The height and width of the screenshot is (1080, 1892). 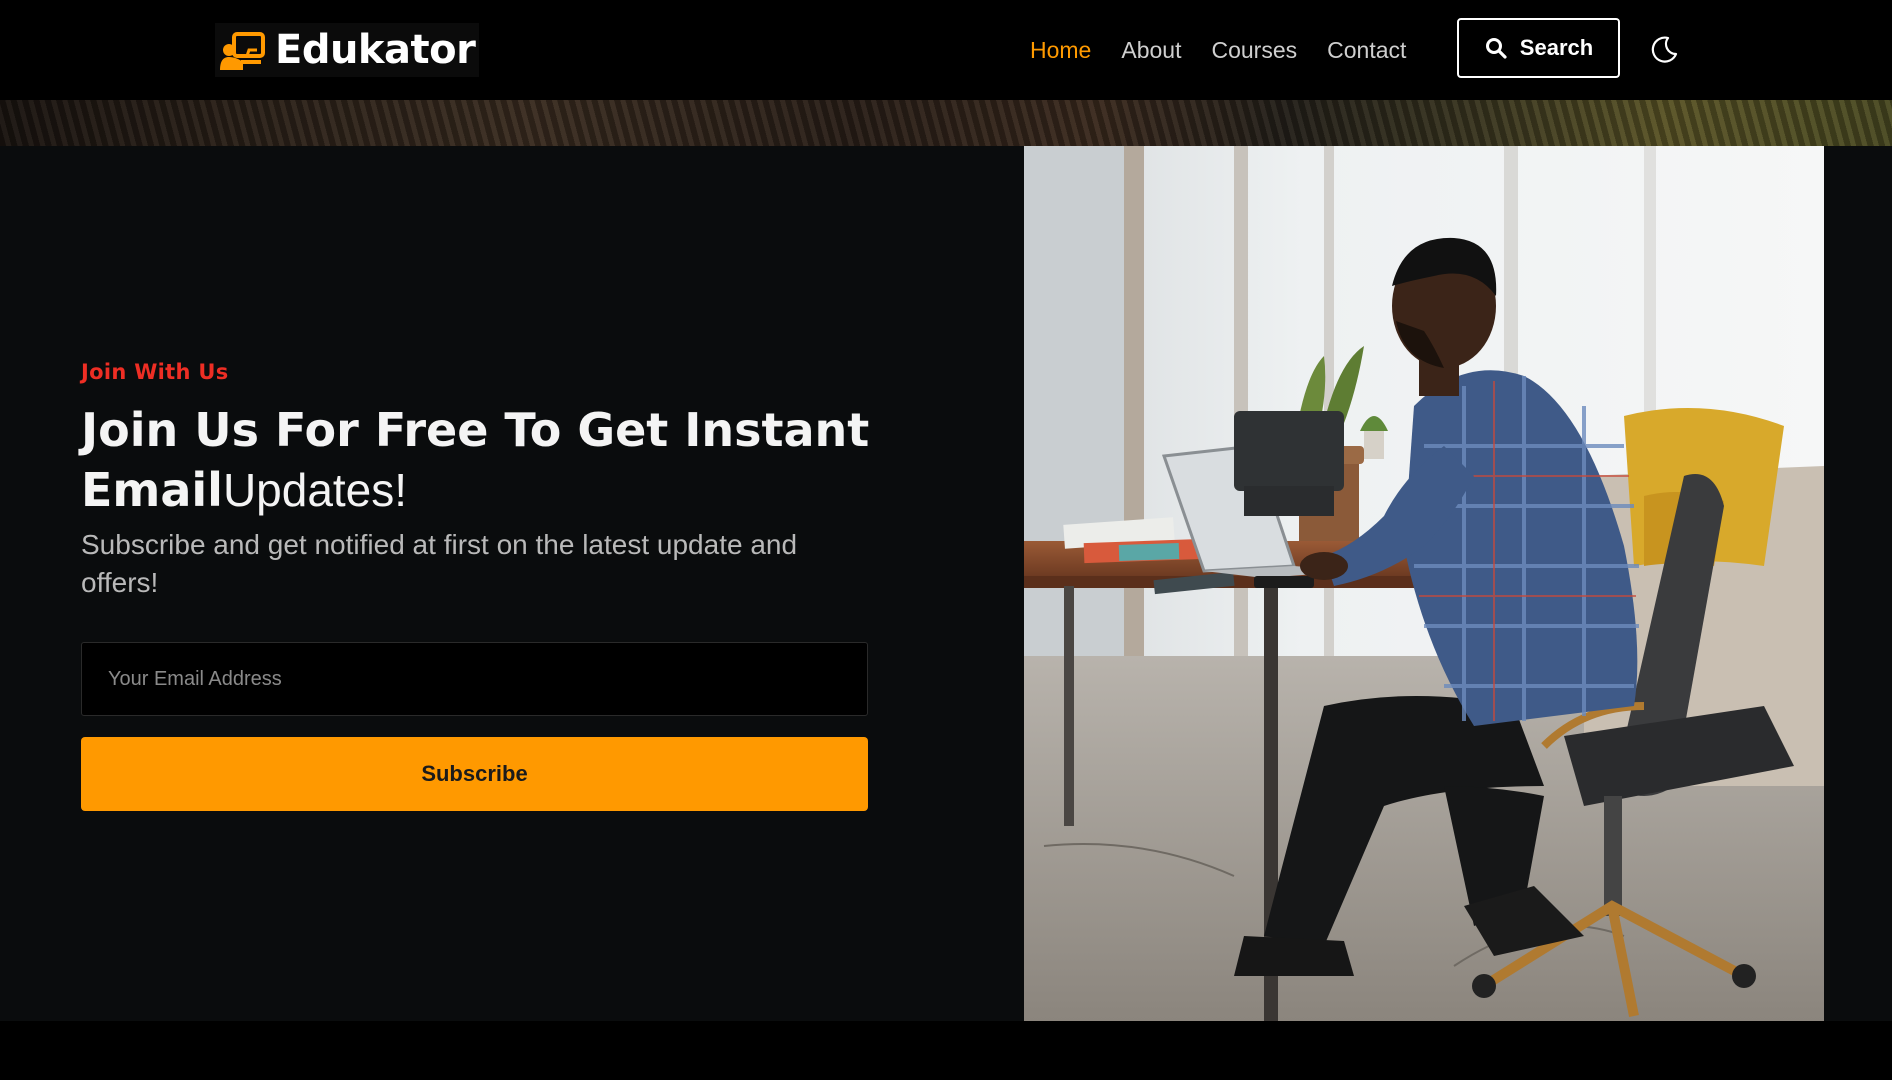 I want to click on brand-logo: Edukator, so click(x=347, y=50).